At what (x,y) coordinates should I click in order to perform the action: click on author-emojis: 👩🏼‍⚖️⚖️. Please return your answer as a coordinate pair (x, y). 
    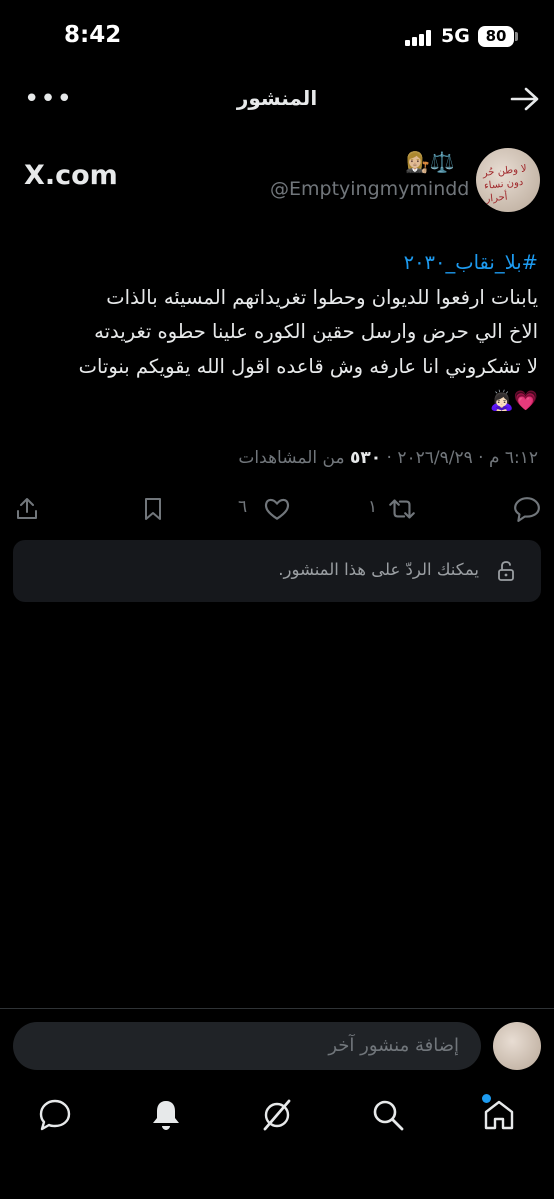
    Looking at the image, I should click on (430, 162).